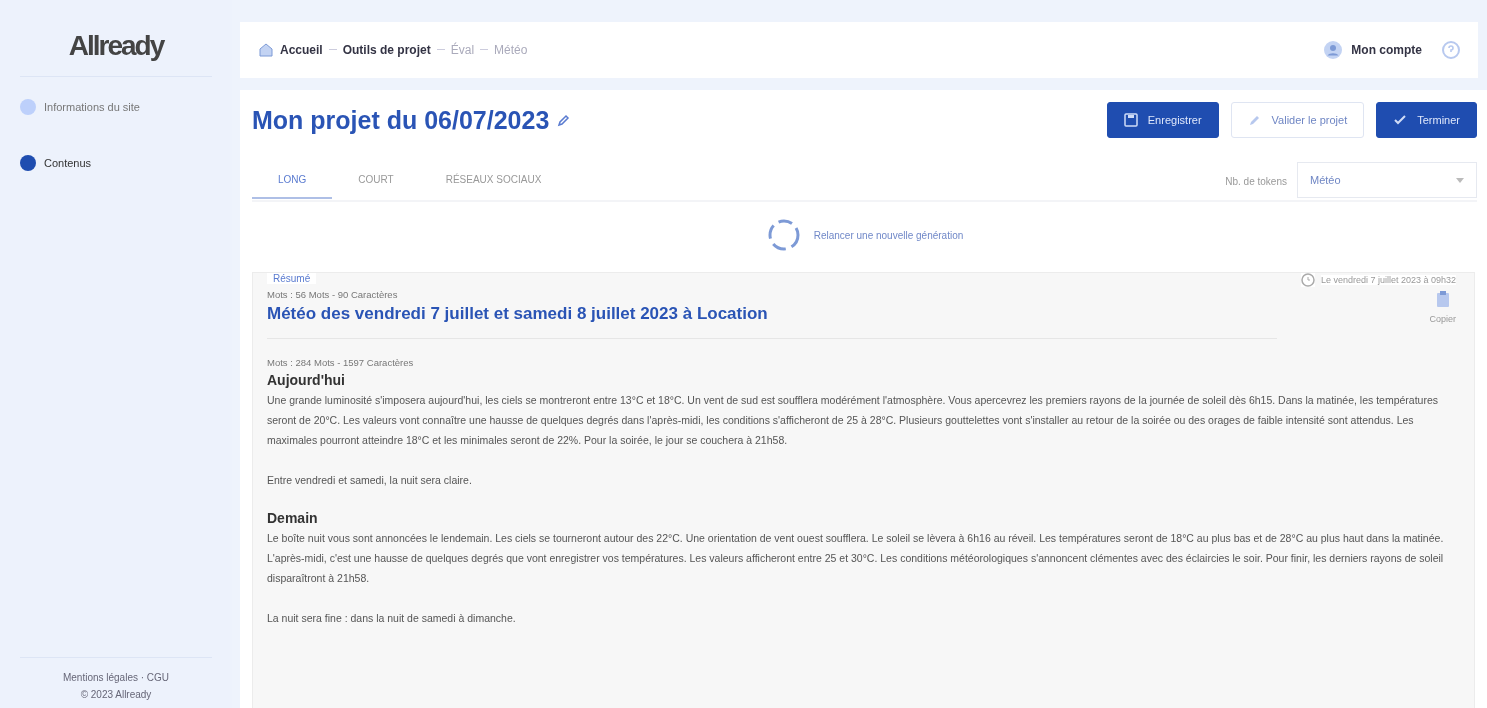 This screenshot has width=1487, height=708. I want to click on paragraph: Le boîte nuit vous sont annoncées le lendemain. Les ciels se tourneront autour des 22°C. Une orientation de vent ouest soufflera. Le soleil se lèvera à 6h16 au réveil. Les températures seront de 18°C au plus bas et de 28°C au plus haut dans la matinée. L'après-midi, c'est une hausse de quelques degrés que vont enregistrer vos températures. Les valeurs afficheront entre 25 et 30°C. Les conditions météorologiques s'annoncent clémentes avec des éclaircies le soir. Pour finir, les derniers rayons de soleil disparaîtront à 21h58., so click(856, 558).